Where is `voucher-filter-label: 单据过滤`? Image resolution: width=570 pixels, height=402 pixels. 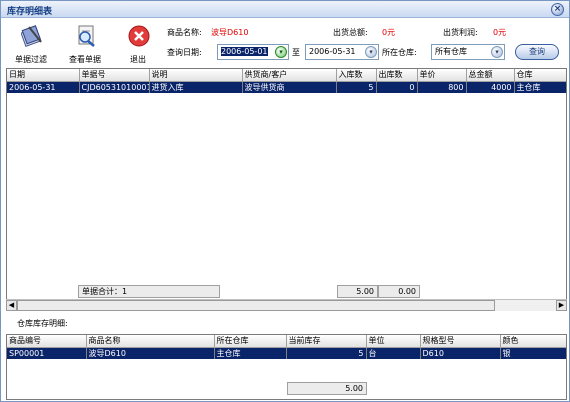 voucher-filter-label: 单据过滤 is located at coordinates (31, 59).